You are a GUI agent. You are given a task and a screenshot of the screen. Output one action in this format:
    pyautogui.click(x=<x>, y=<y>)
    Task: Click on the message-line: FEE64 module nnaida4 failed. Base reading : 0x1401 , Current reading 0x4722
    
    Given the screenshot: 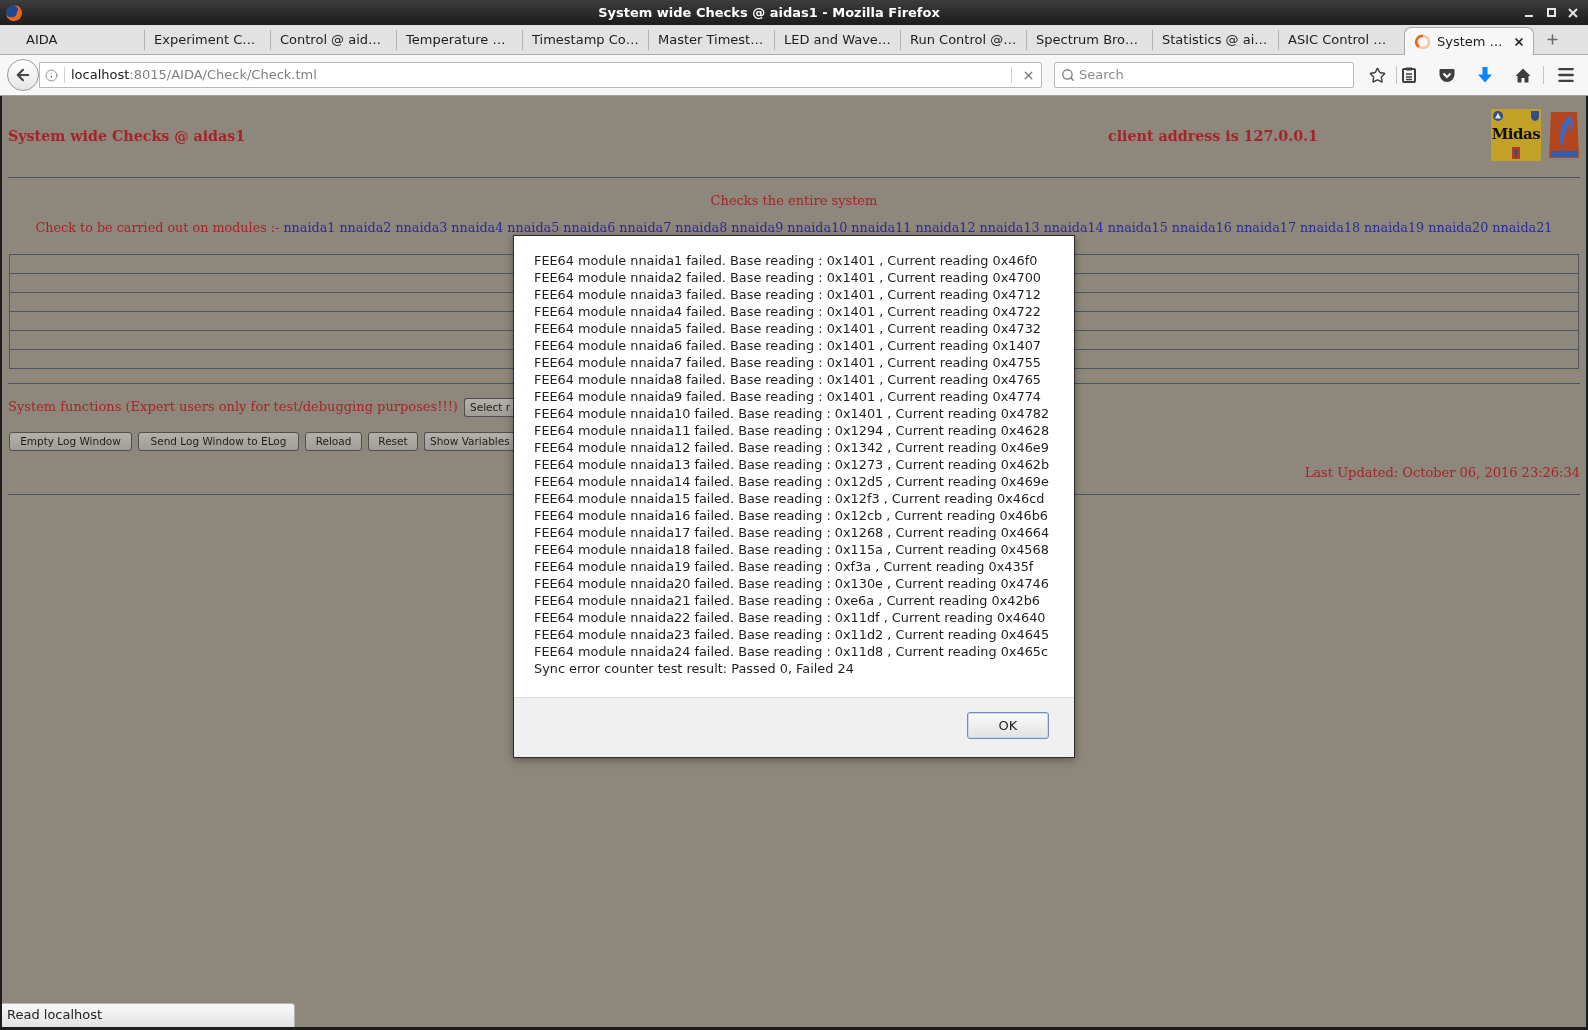 What is the action you would take?
    pyautogui.click(x=787, y=311)
    